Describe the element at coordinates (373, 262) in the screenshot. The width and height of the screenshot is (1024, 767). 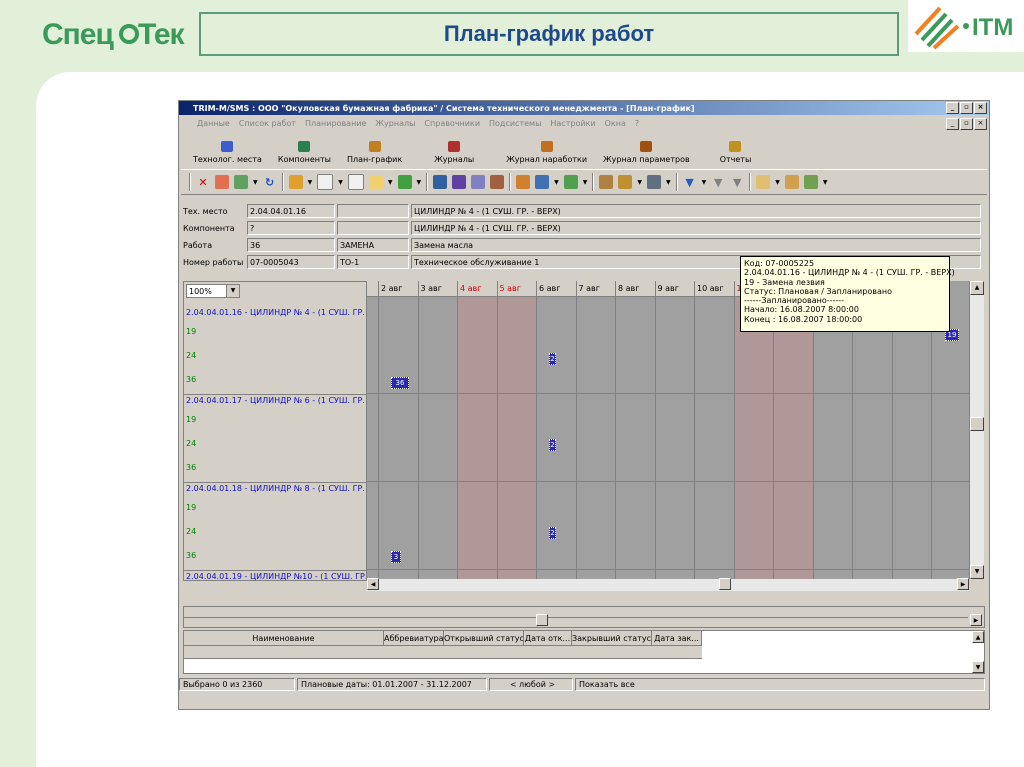
I see `work-kind-field: ТО-1` at that location.